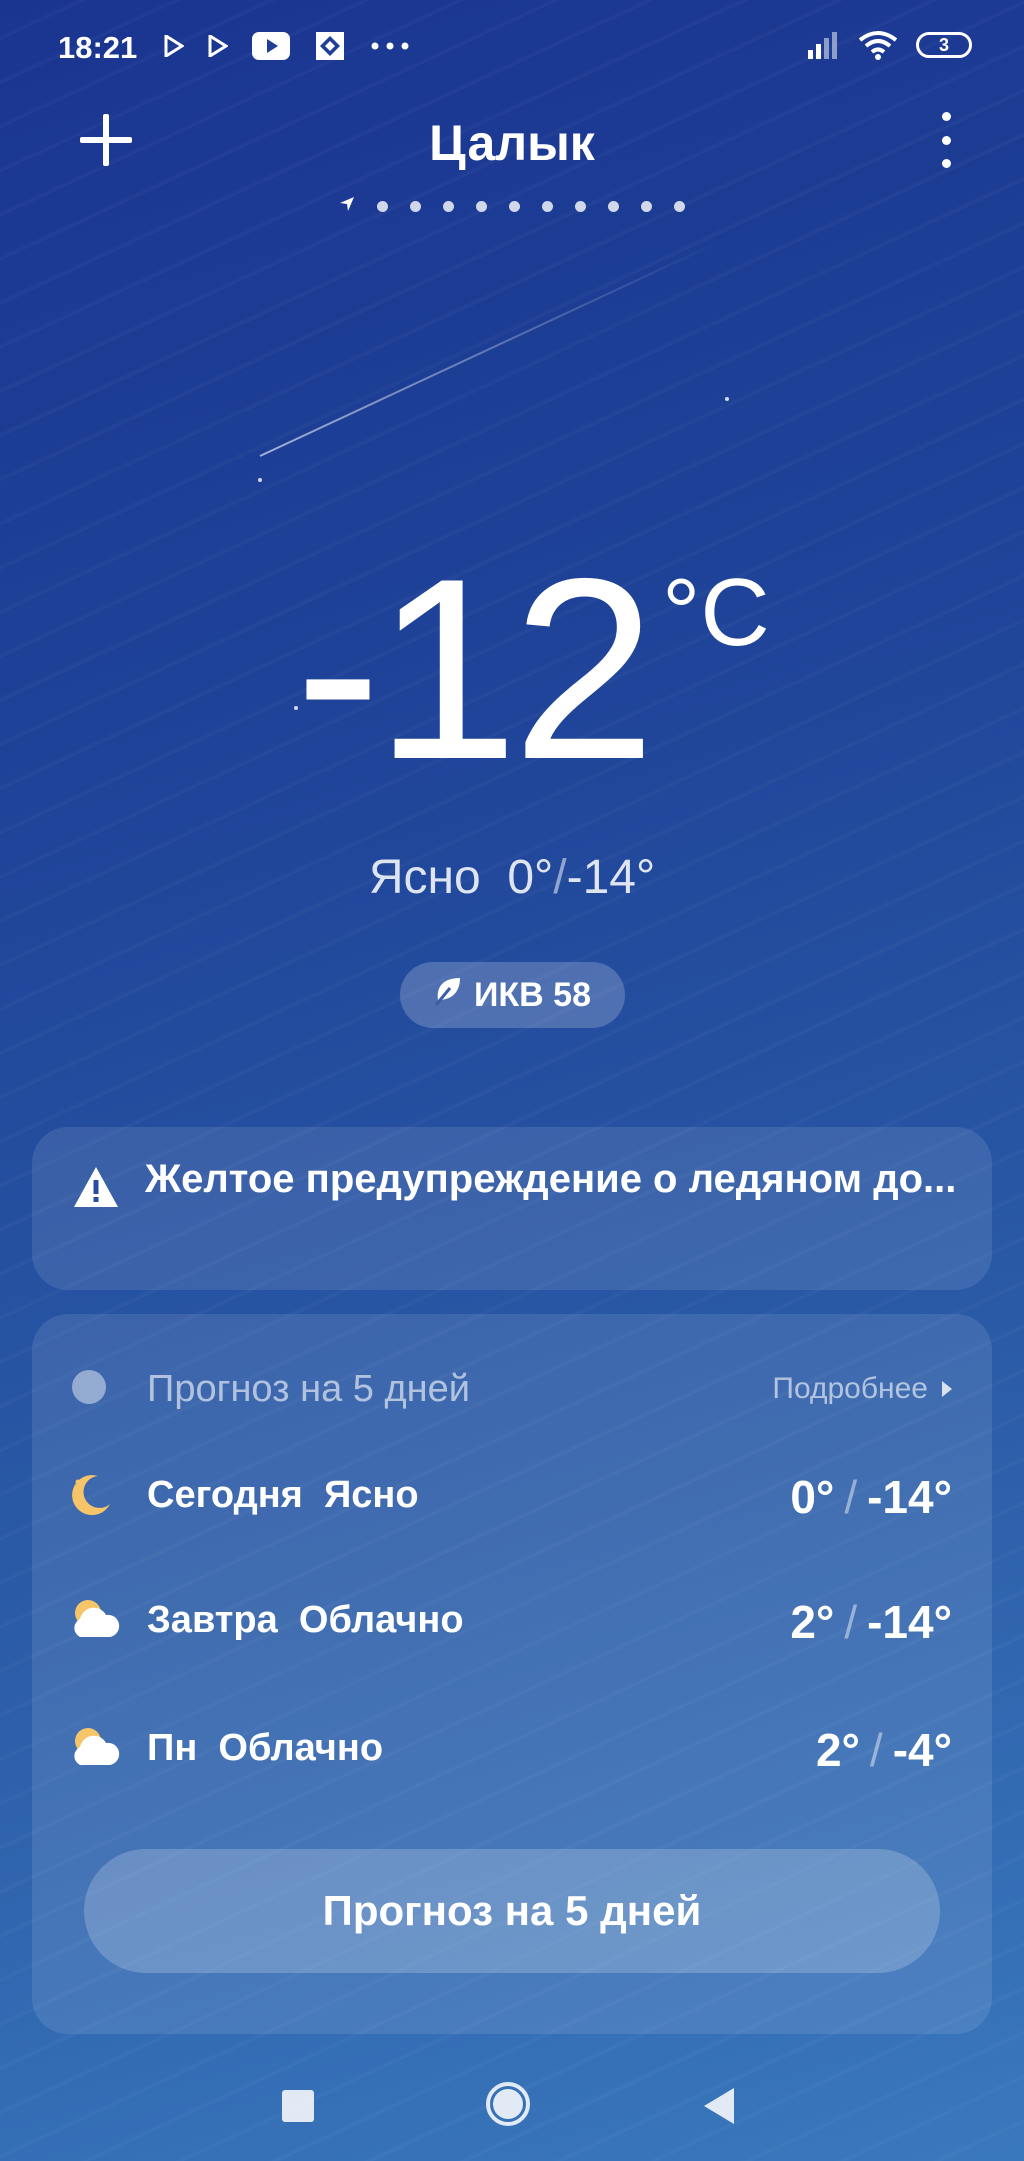 Image resolution: width=1024 pixels, height=2161 pixels. I want to click on notification-icons, so click(287, 46).